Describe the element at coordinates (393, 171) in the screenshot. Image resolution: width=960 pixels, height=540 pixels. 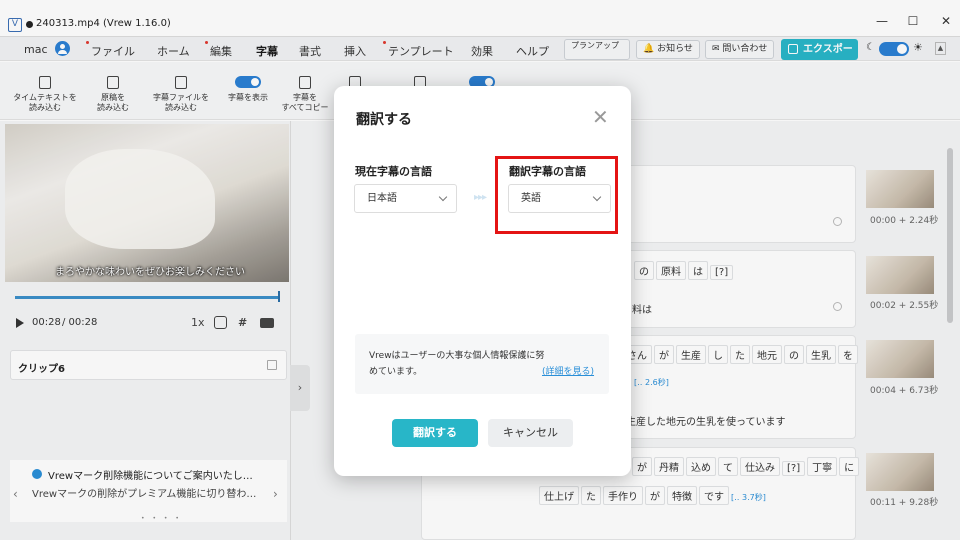
I see `current-language-label: 現在字幕の言語` at that location.